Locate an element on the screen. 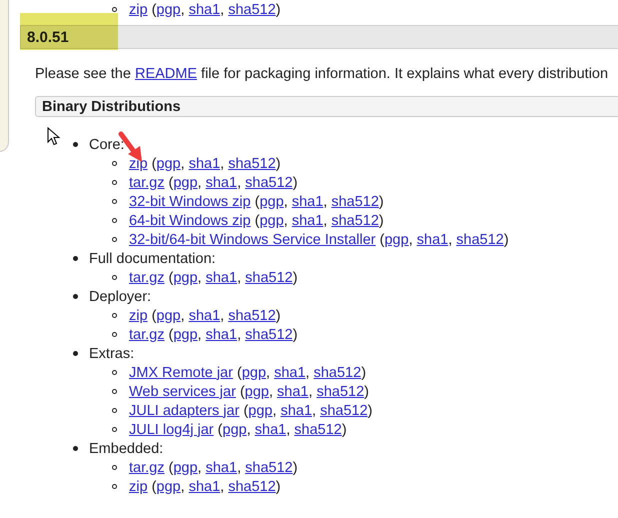 The width and height of the screenshot is (618, 518). section-heading: Binary Distributions is located at coordinates (326, 106).